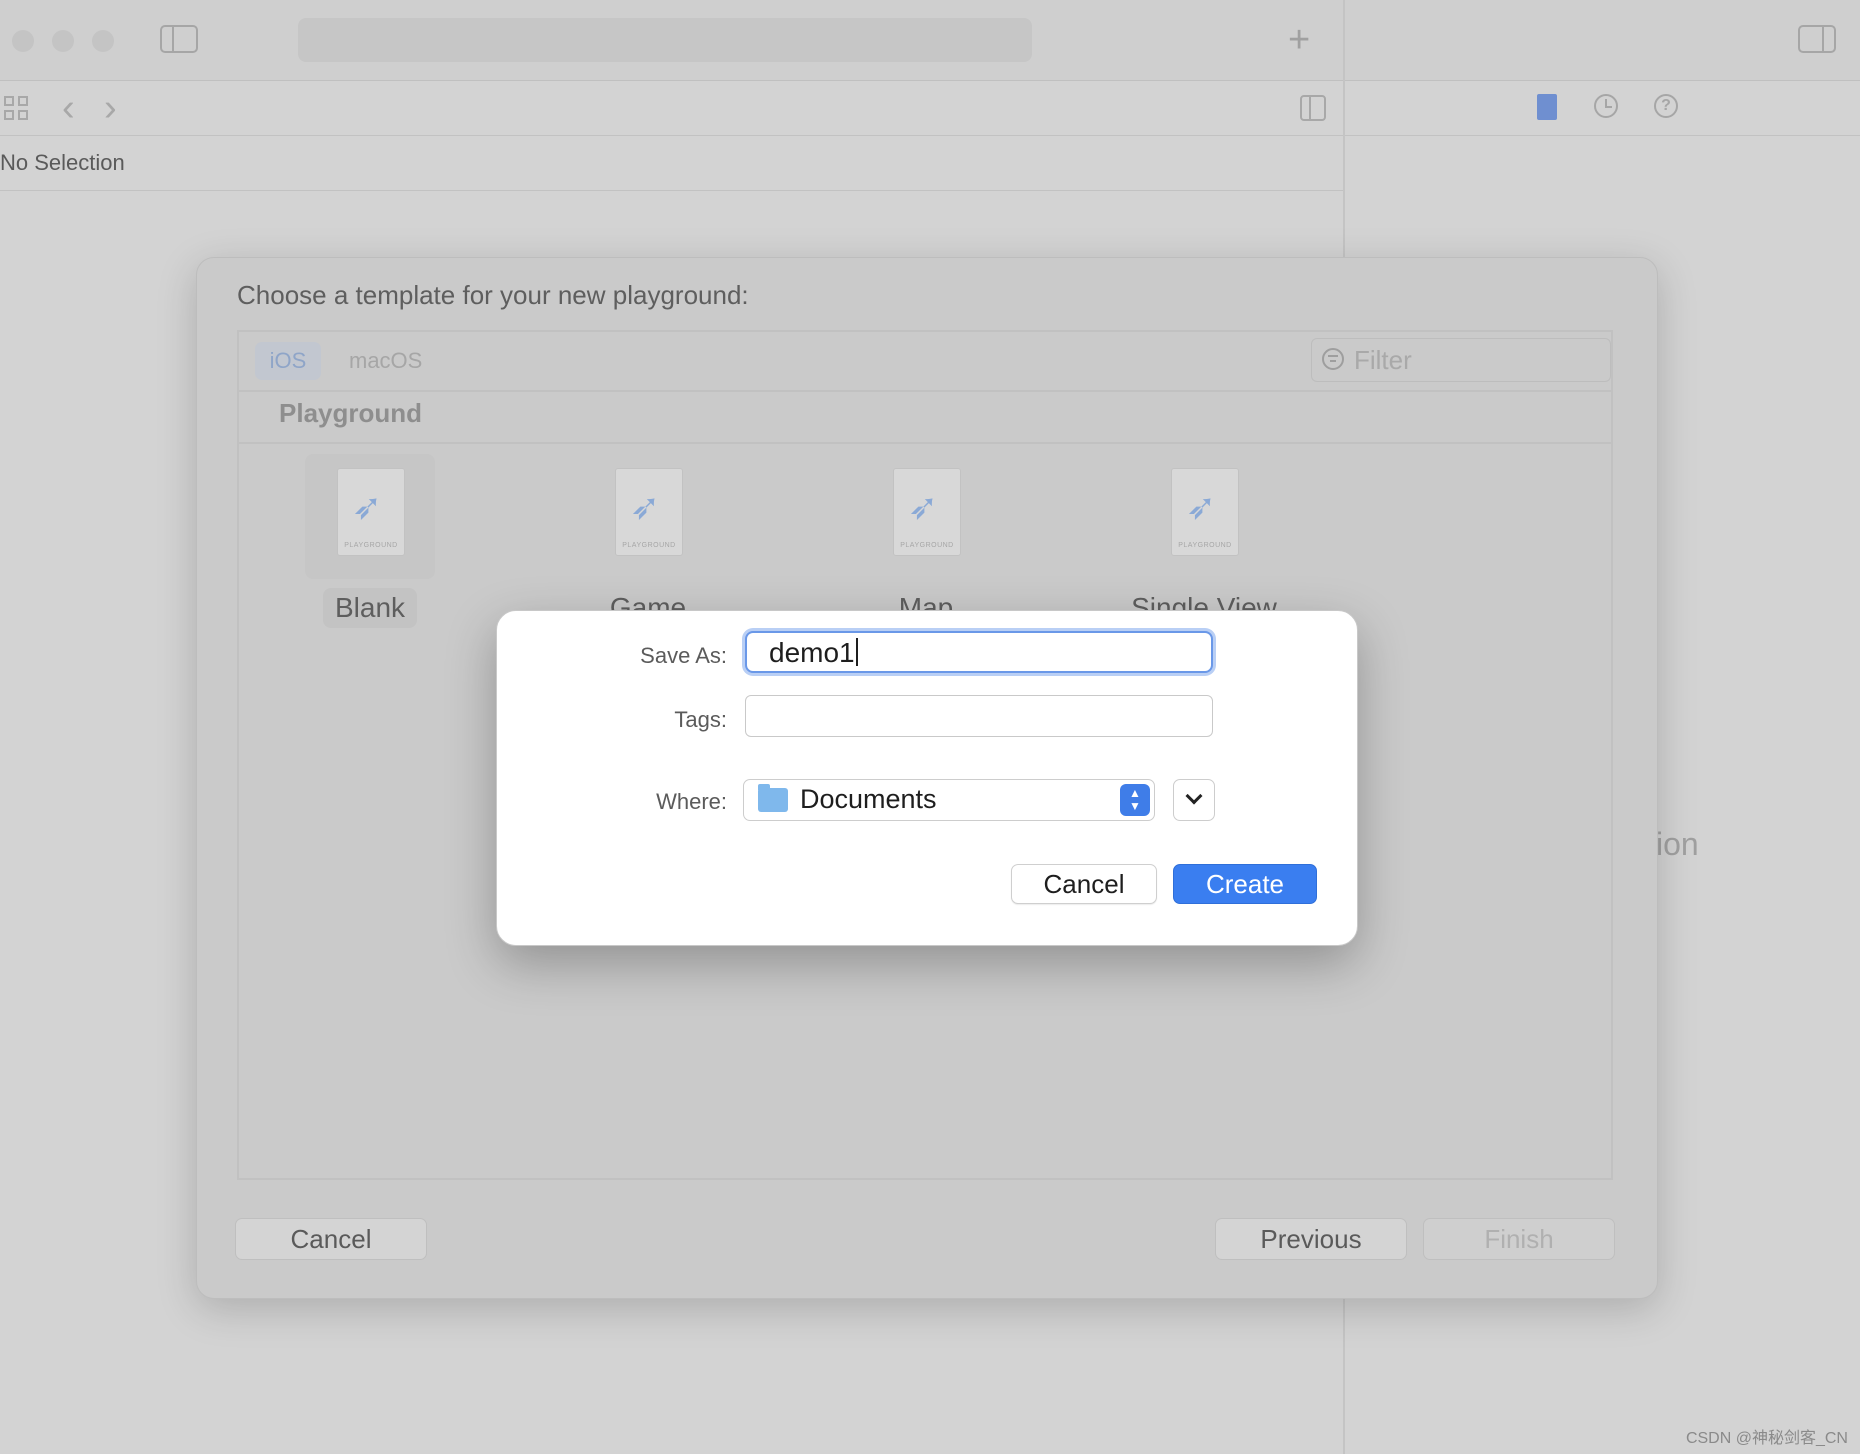 The width and height of the screenshot is (1860, 1454). What do you see at coordinates (1135, 800) in the screenshot?
I see `popup-stepper-icon: ▲ ▼` at bounding box center [1135, 800].